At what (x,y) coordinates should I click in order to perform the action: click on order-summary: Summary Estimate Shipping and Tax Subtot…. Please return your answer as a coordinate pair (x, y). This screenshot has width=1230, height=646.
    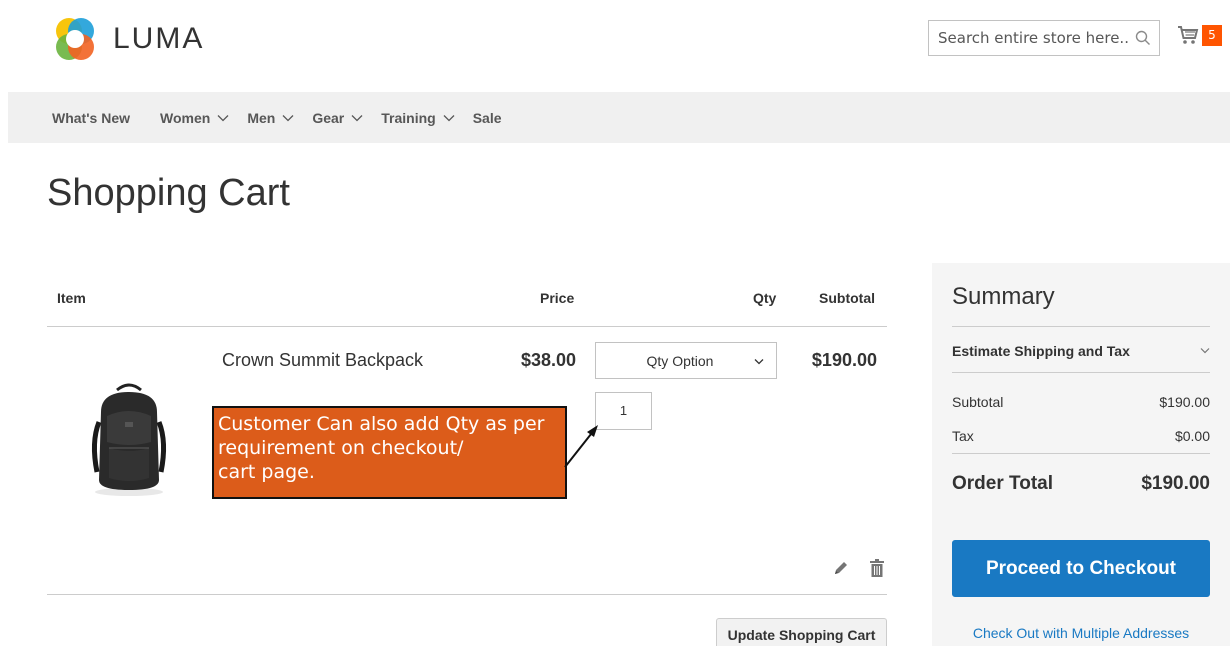
    Looking at the image, I should click on (1081, 454).